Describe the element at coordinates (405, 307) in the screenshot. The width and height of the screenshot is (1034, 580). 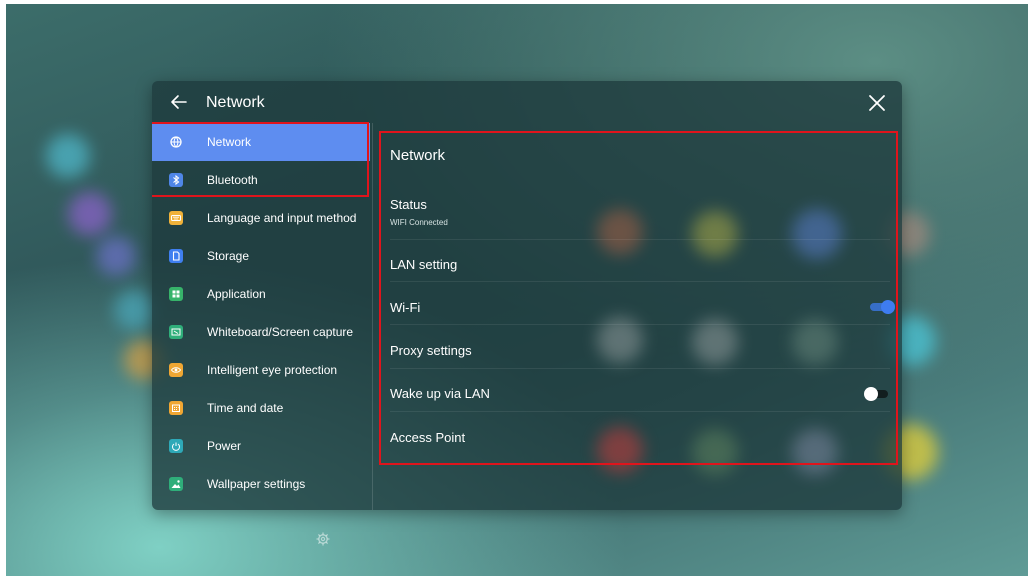
I see `wifi-label: Wi-Fi` at that location.